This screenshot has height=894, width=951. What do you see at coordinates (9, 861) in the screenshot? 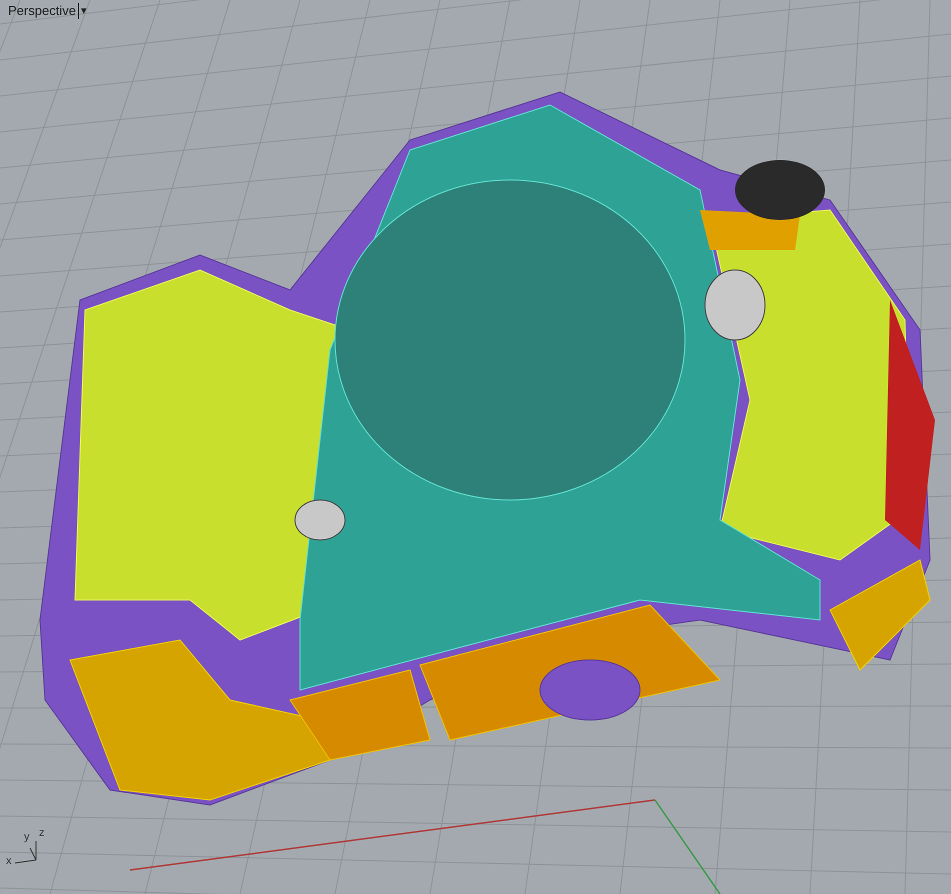
I see `x-axis-label: x` at bounding box center [9, 861].